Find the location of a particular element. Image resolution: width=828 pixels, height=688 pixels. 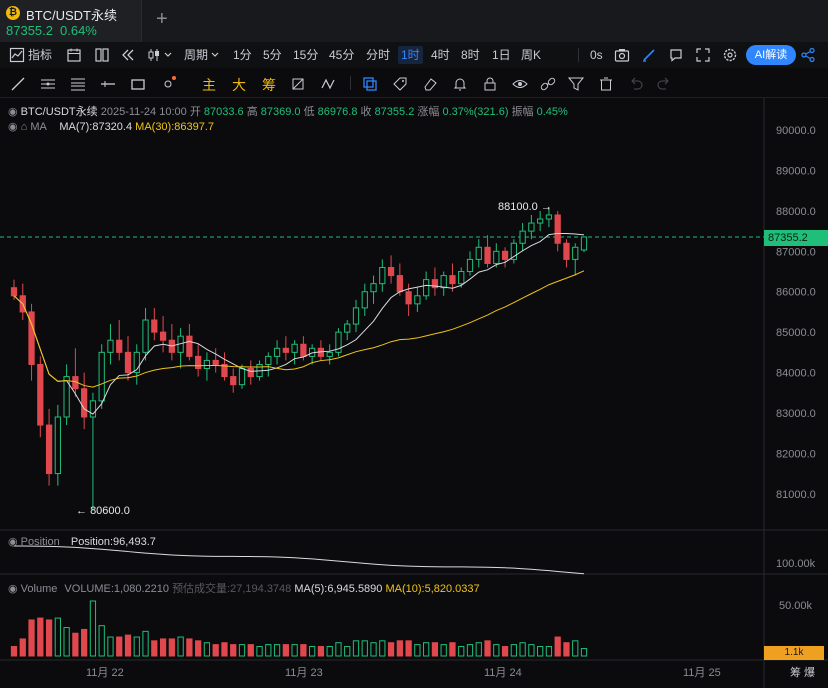

interval-15m: 15分 is located at coordinates (305, 55).